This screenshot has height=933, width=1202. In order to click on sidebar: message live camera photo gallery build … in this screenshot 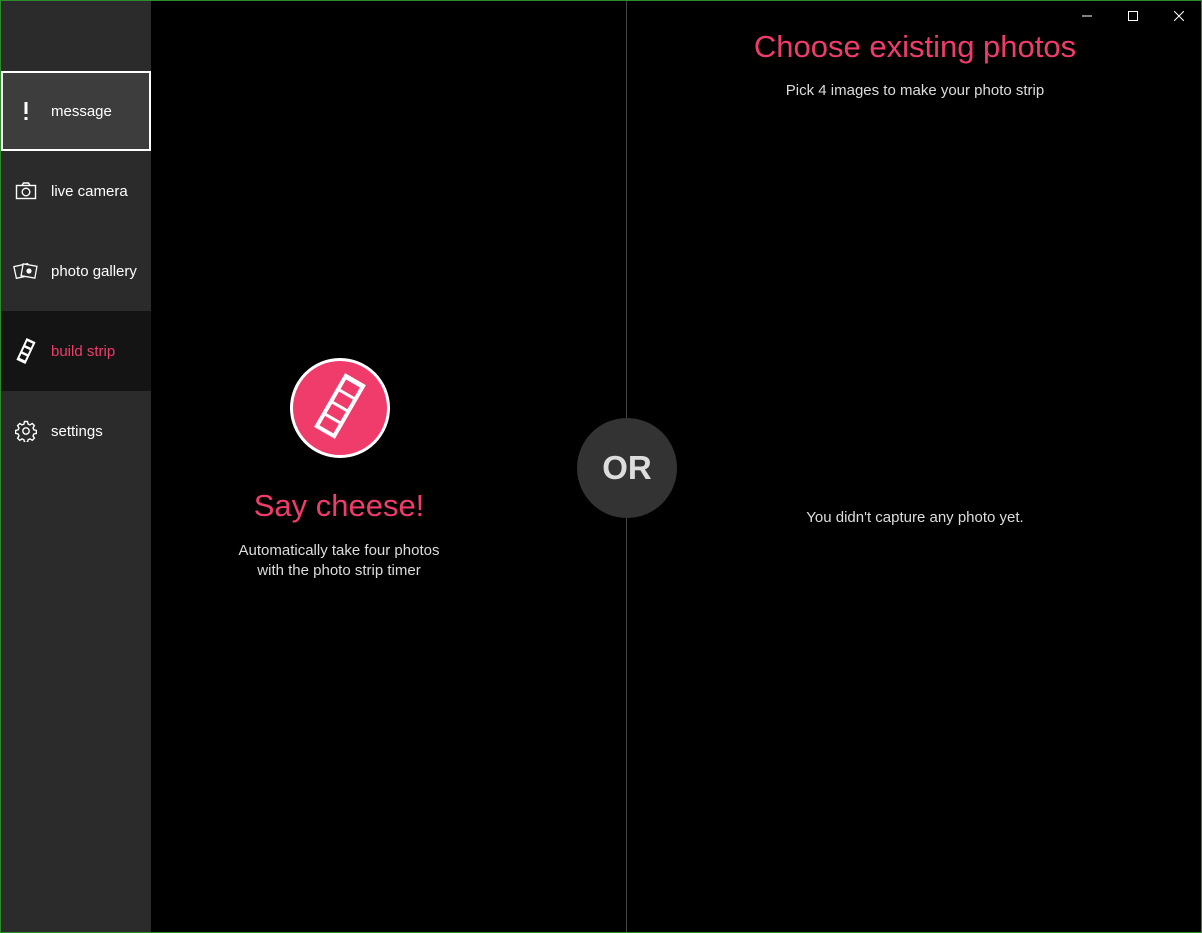, I will do `click(76, 466)`.